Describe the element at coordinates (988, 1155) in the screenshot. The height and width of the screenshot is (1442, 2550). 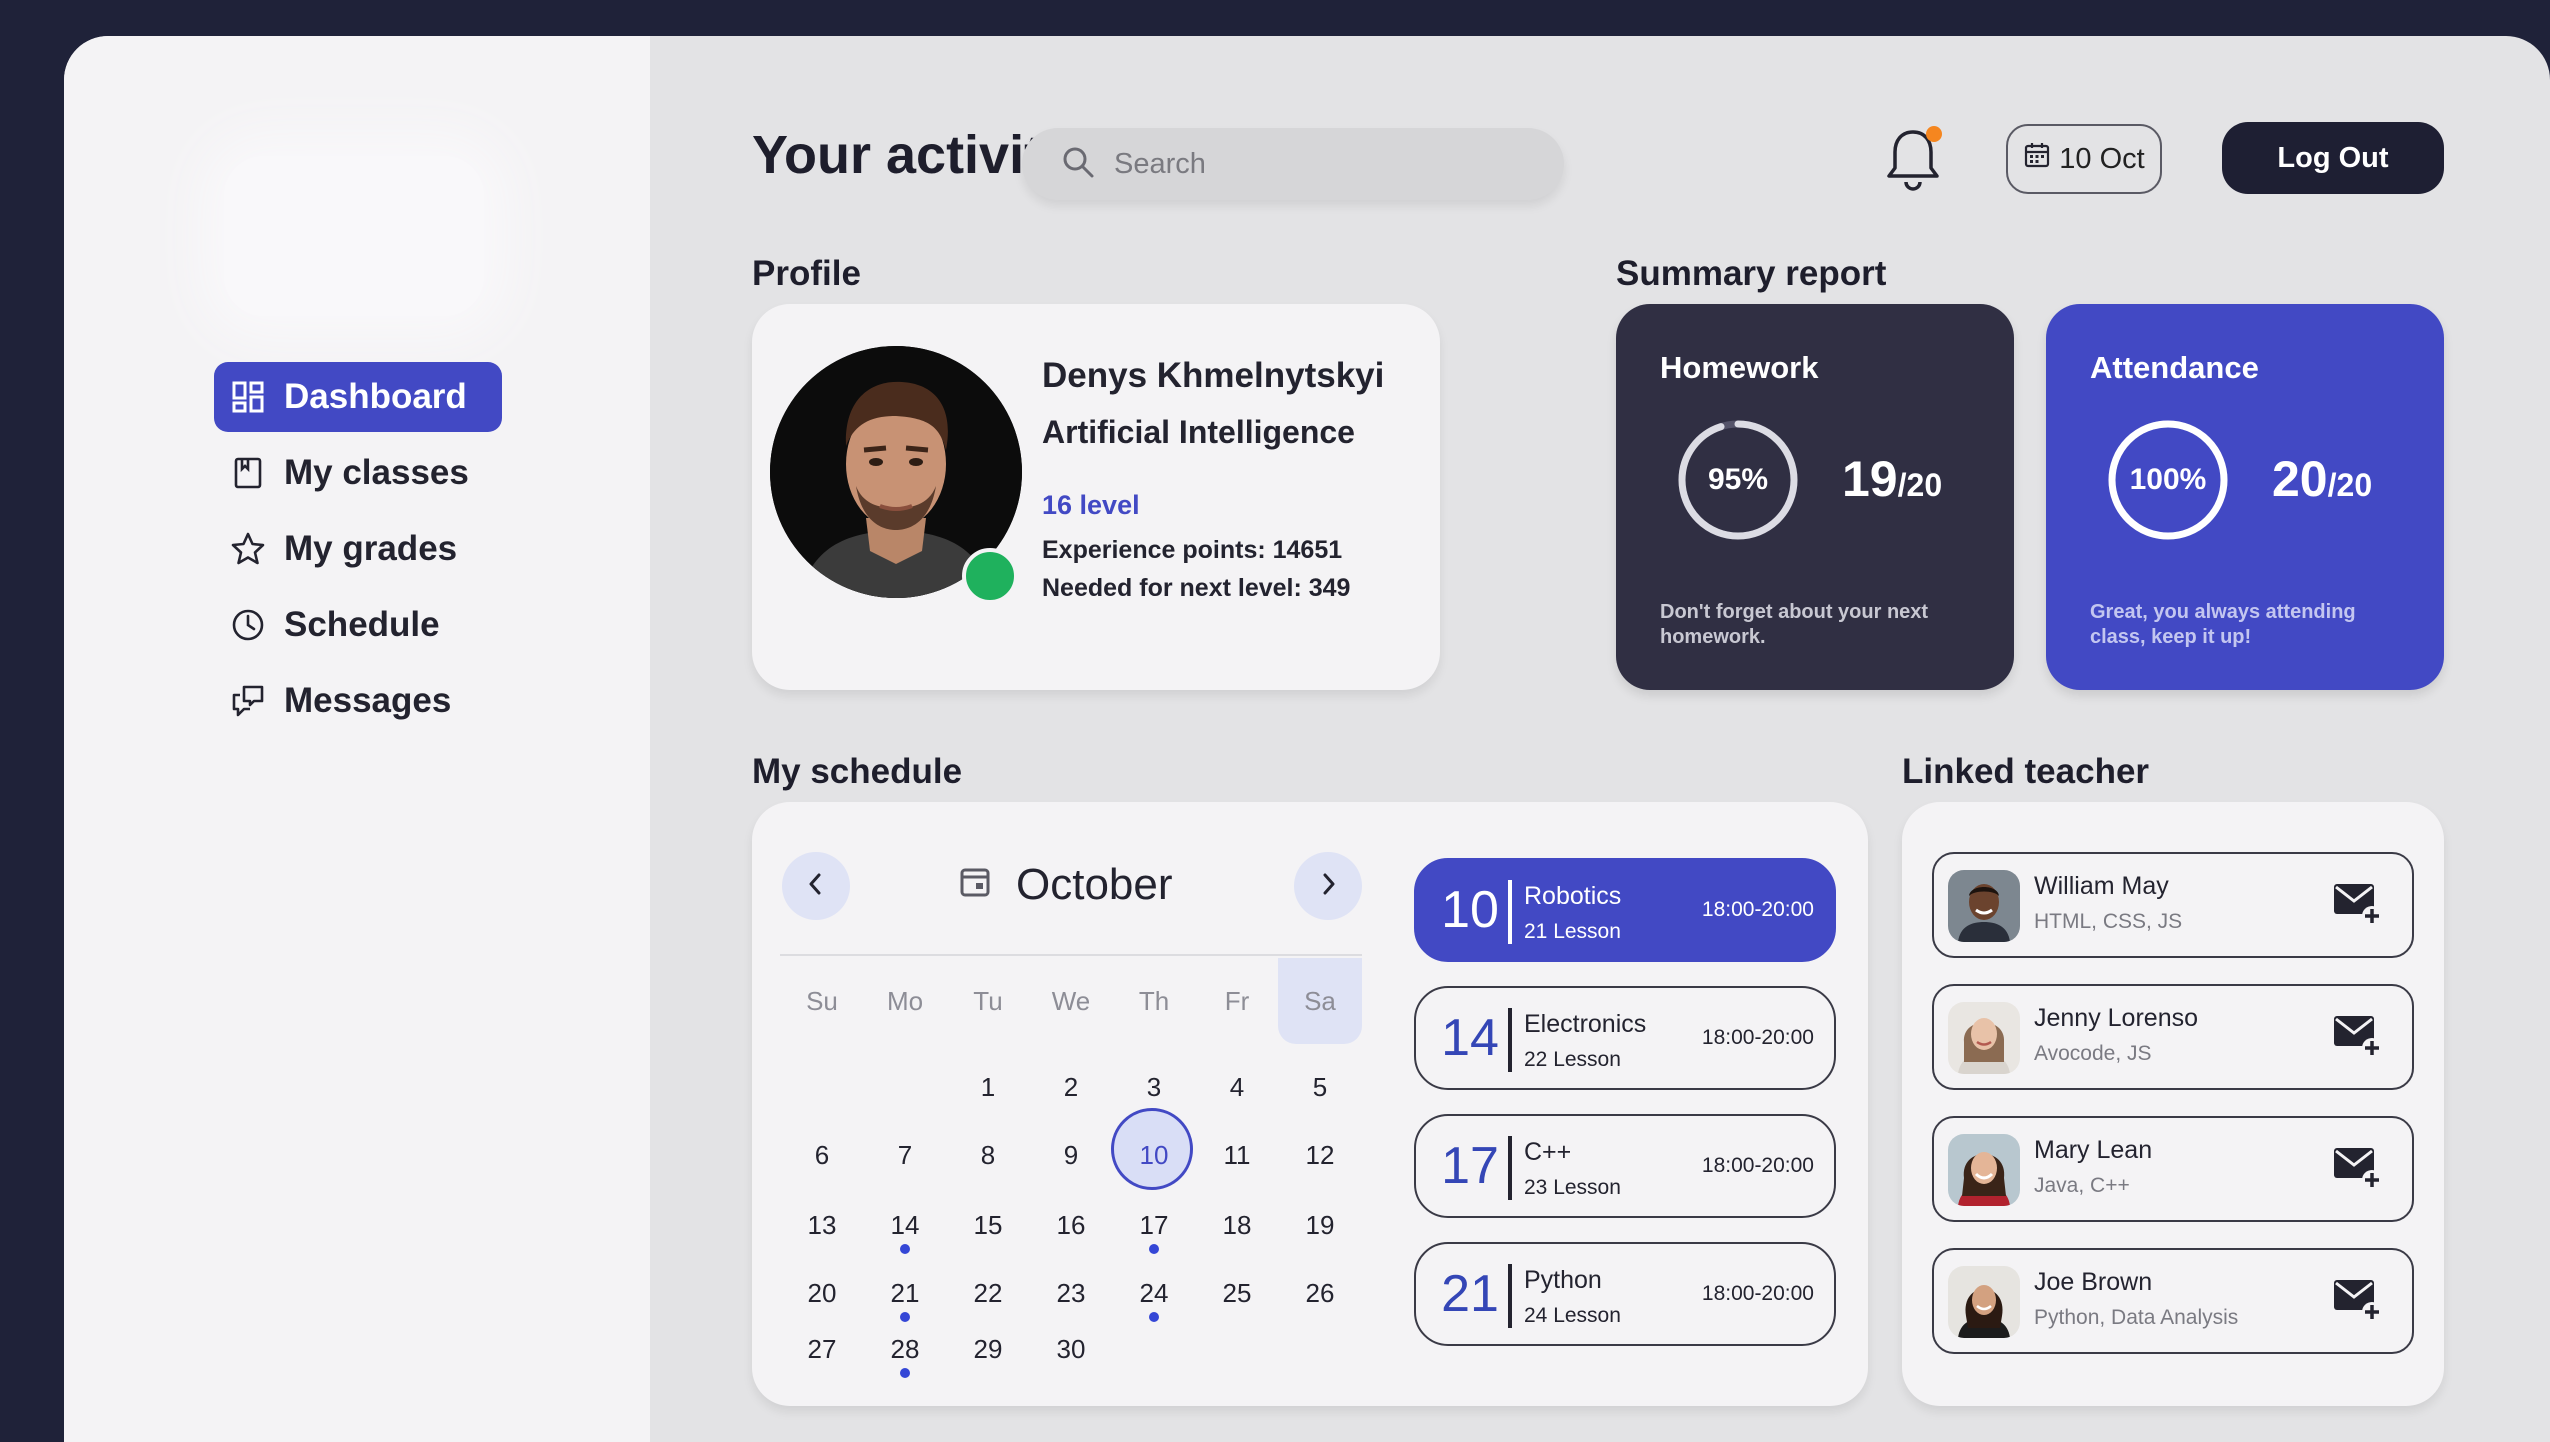
I see `calendar-day: 8` at that location.